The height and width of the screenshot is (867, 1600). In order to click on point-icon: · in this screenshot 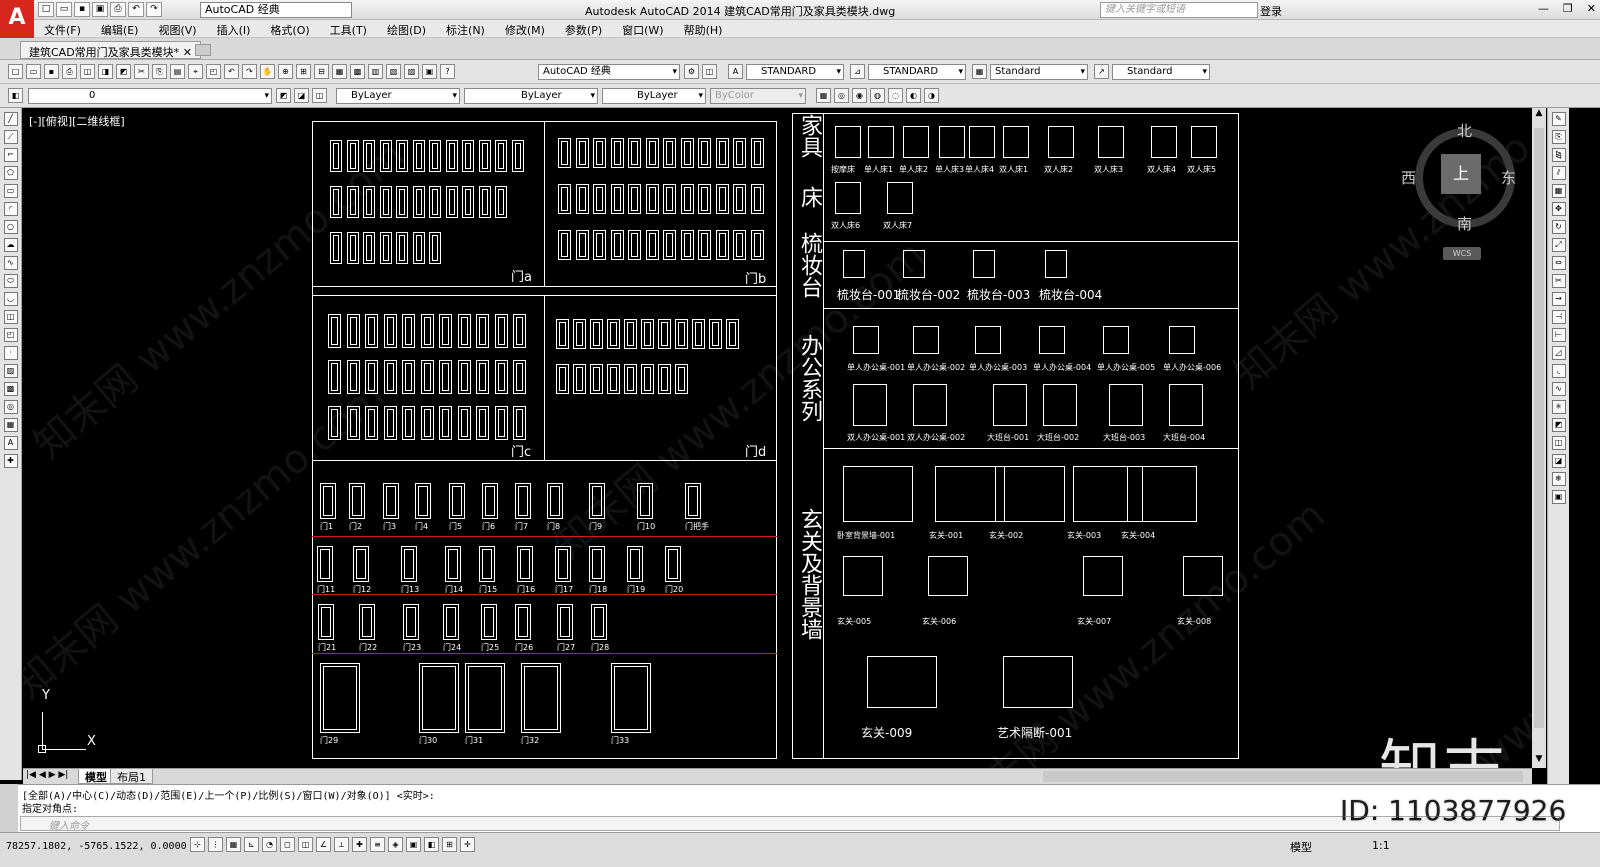, I will do `click(10, 353)`.